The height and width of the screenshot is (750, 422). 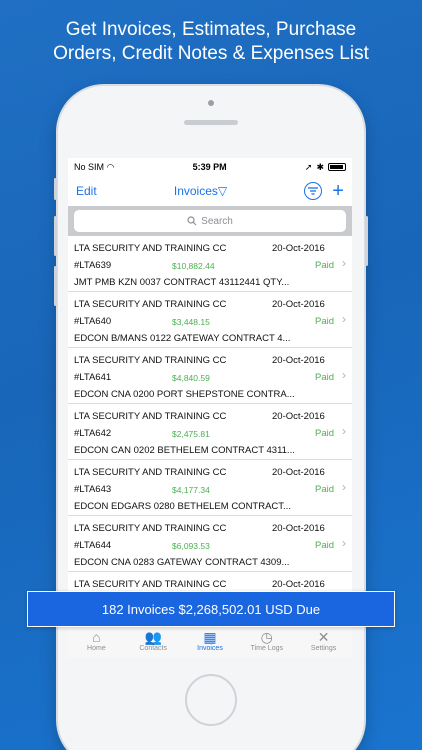 What do you see at coordinates (266, 648) in the screenshot?
I see `tab-label: Time Logs` at bounding box center [266, 648].